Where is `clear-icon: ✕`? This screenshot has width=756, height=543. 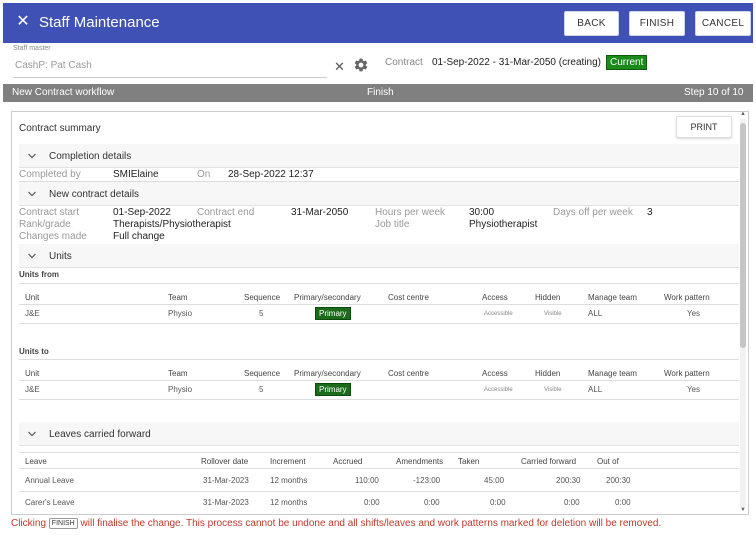 clear-icon: ✕ is located at coordinates (339, 67).